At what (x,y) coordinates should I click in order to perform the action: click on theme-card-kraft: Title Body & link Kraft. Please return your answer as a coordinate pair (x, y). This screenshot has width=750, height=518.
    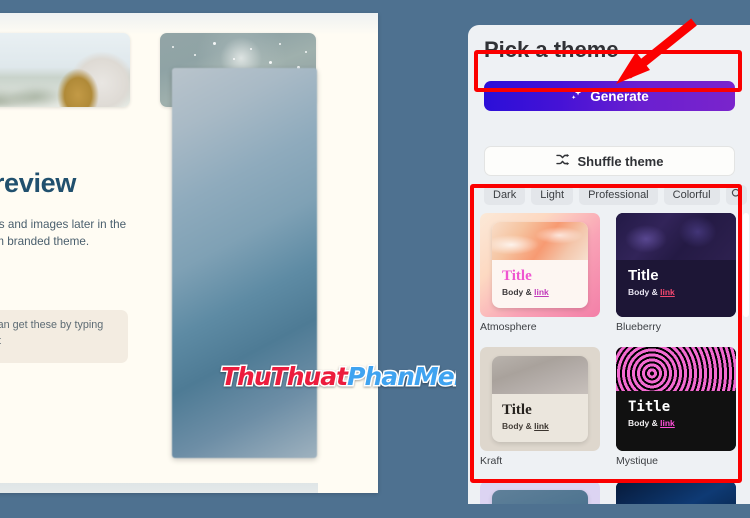
    Looking at the image, I should click on (540, 407).